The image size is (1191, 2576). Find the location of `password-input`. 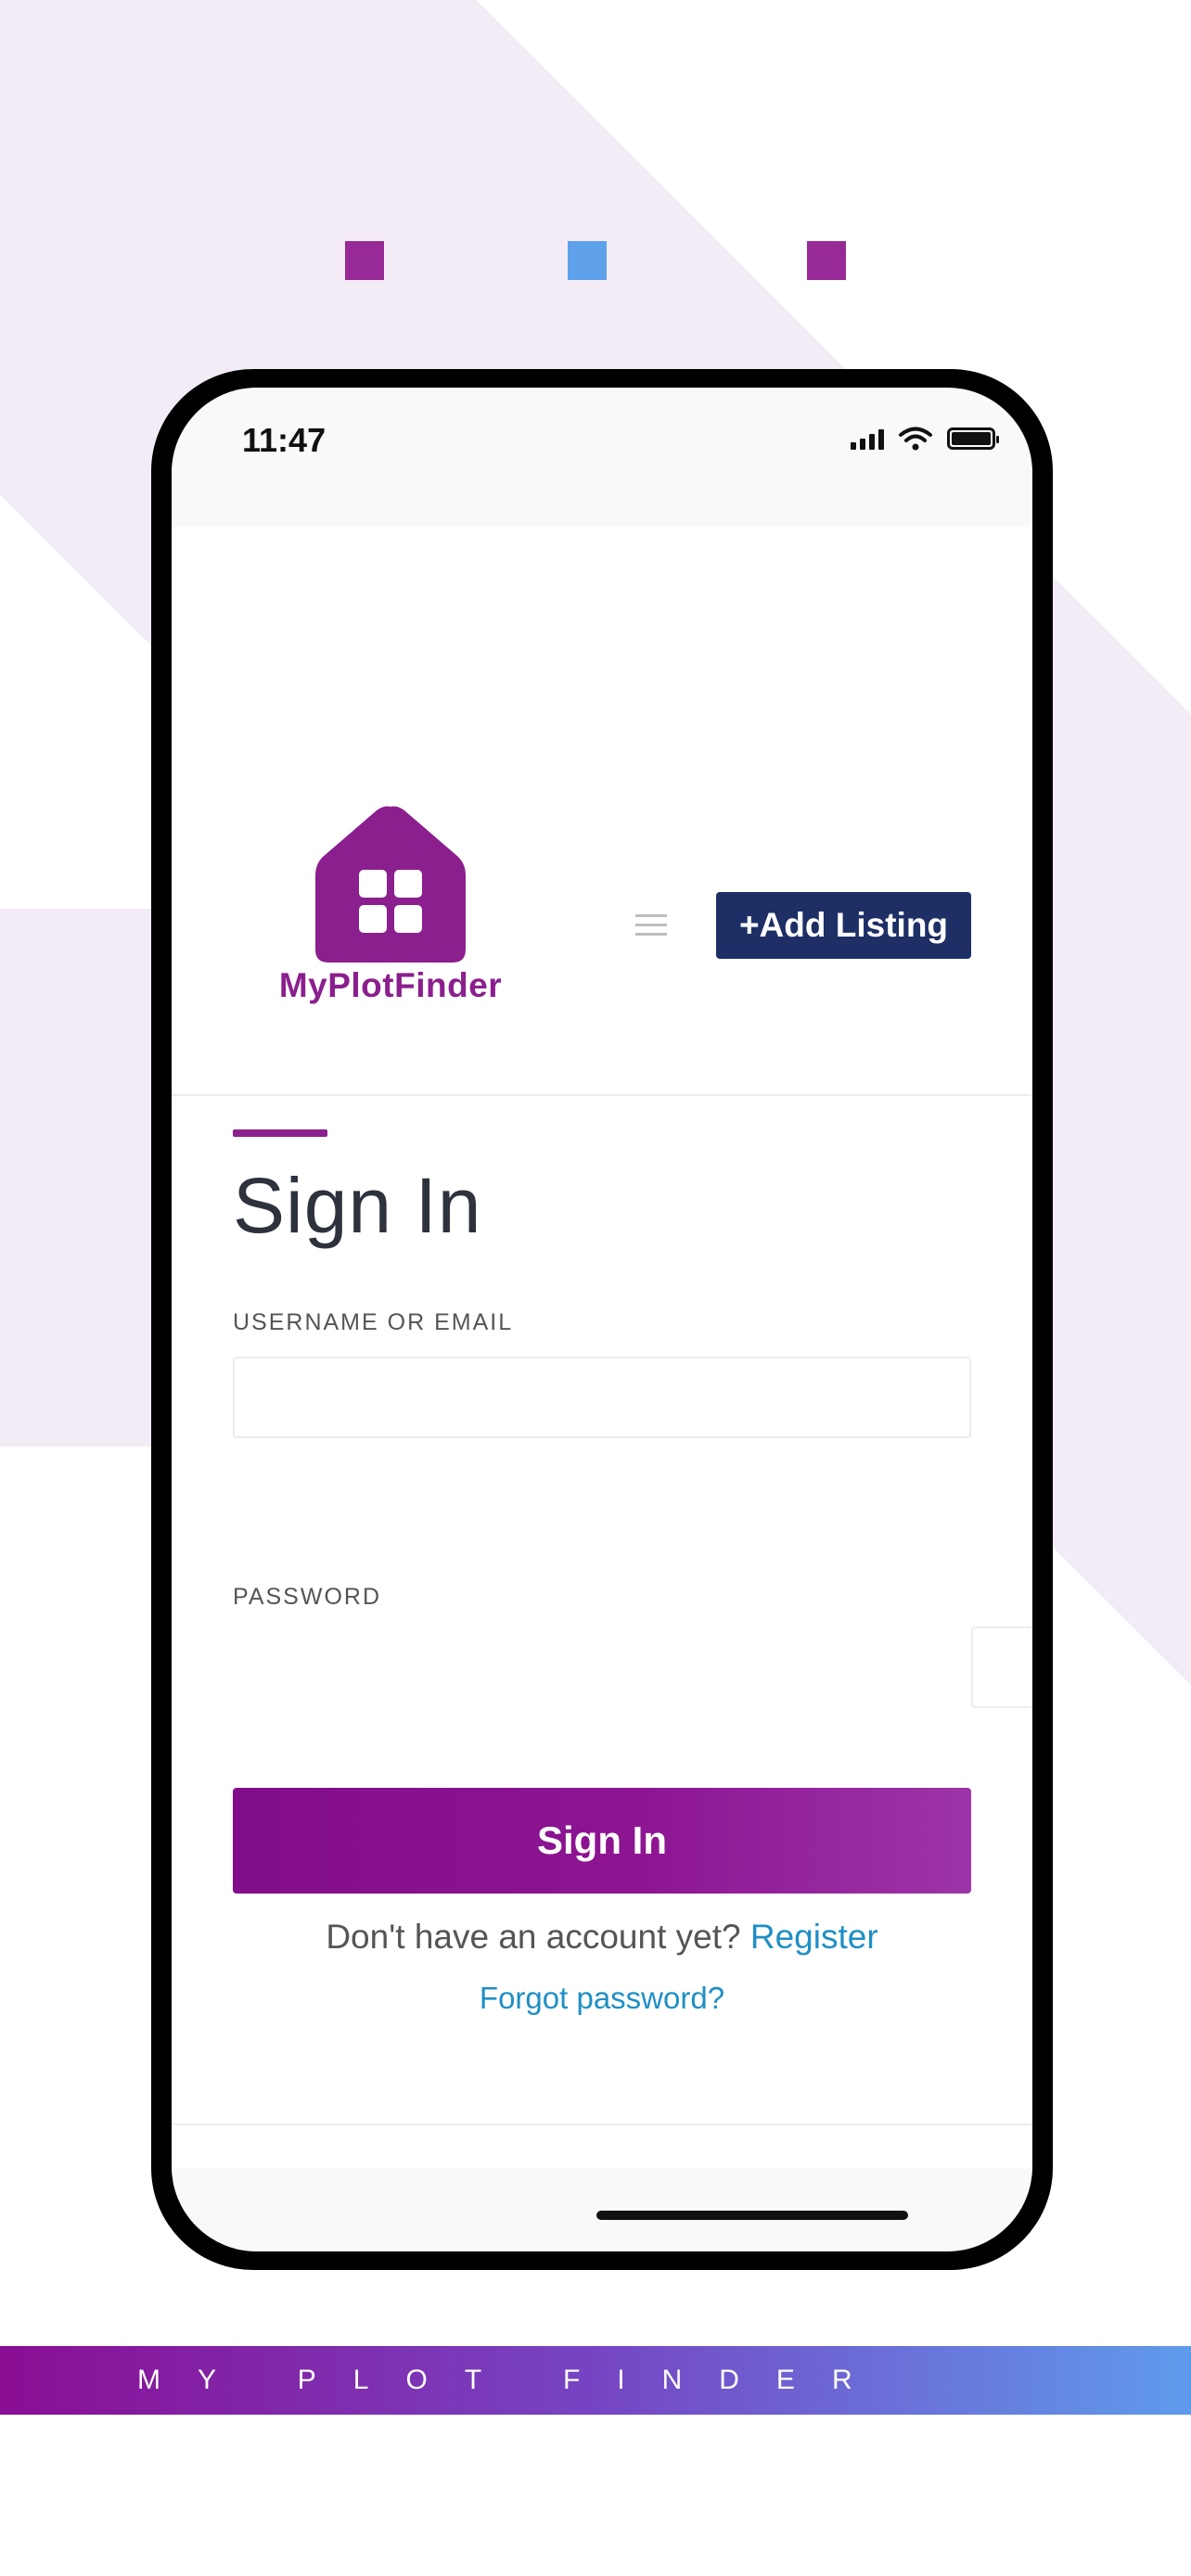

password-input is located at coordinates (1001, 1667).